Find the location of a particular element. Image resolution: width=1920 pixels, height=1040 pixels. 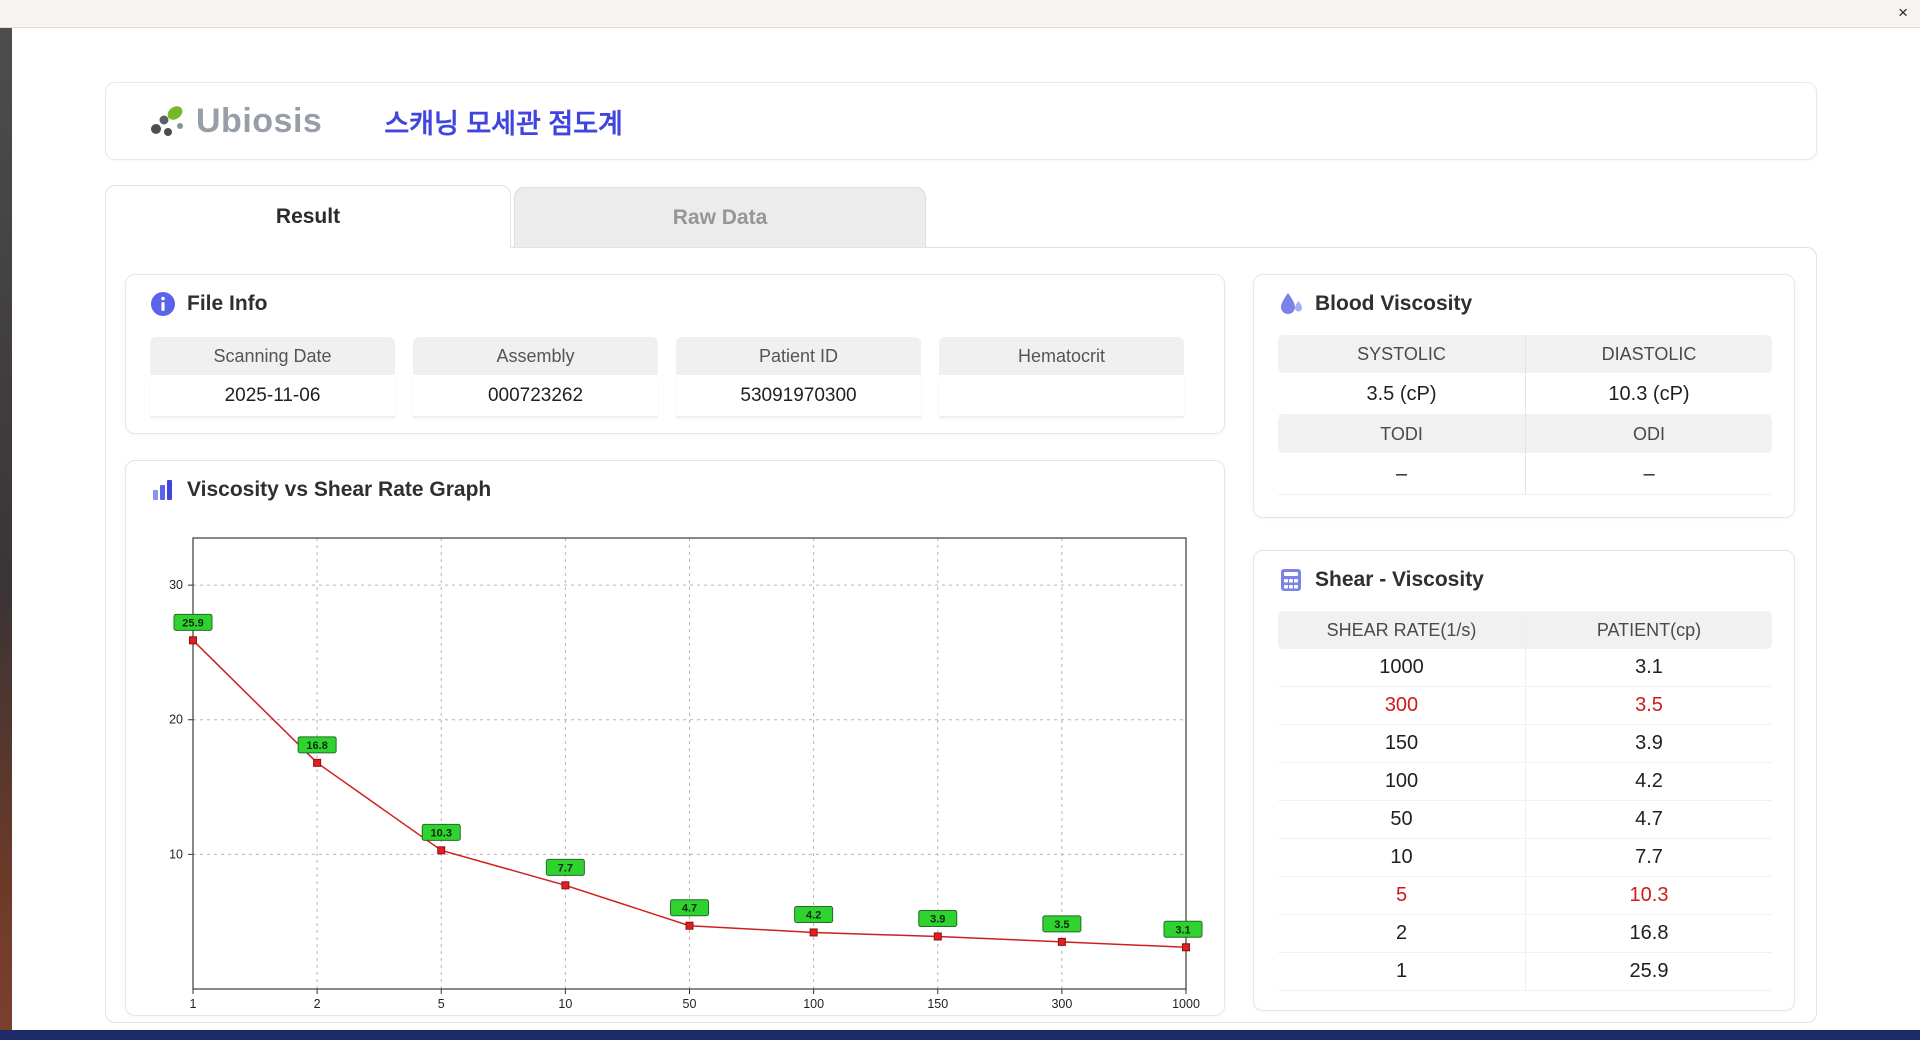

blood-viscosity-header: Blood Viscosity is located at coordinates (1375, 304).